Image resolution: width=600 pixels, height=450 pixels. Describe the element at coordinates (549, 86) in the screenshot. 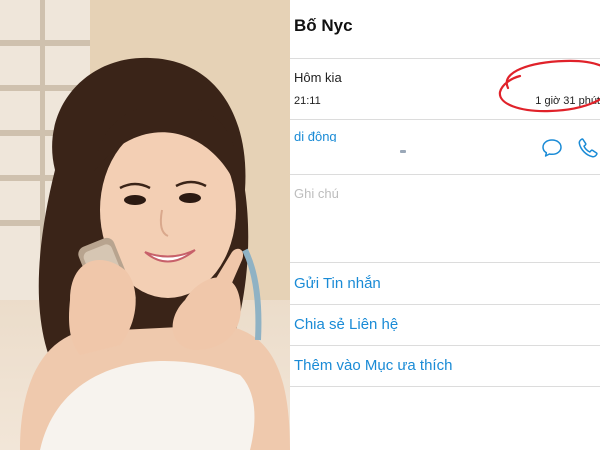

I see `red-circle-annotation` at that location.